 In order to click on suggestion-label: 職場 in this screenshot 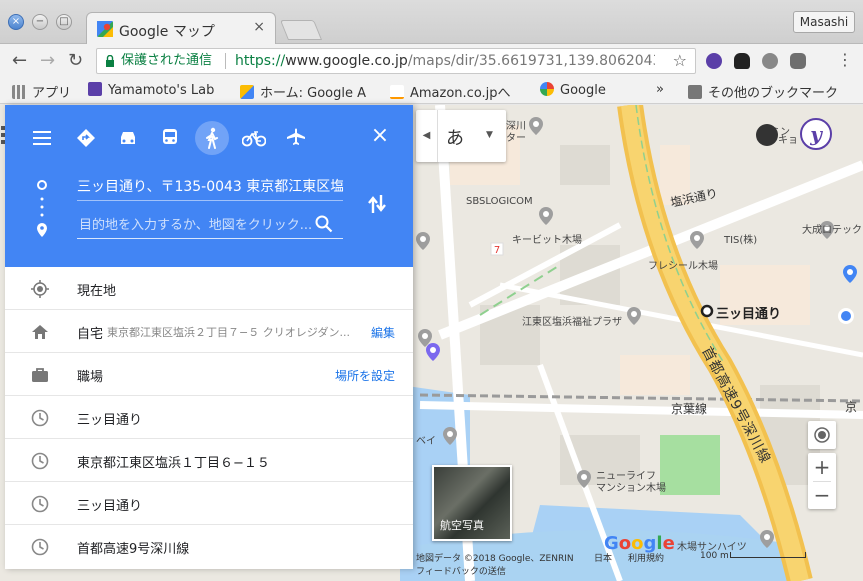, I will do `click(90, 377)`.